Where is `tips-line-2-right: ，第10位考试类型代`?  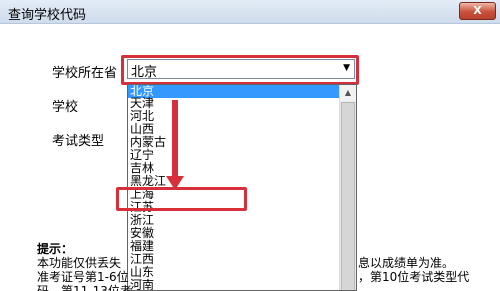
tips-line-2-right: ，第10位考试类型代 is located at coordinates (414, 277).